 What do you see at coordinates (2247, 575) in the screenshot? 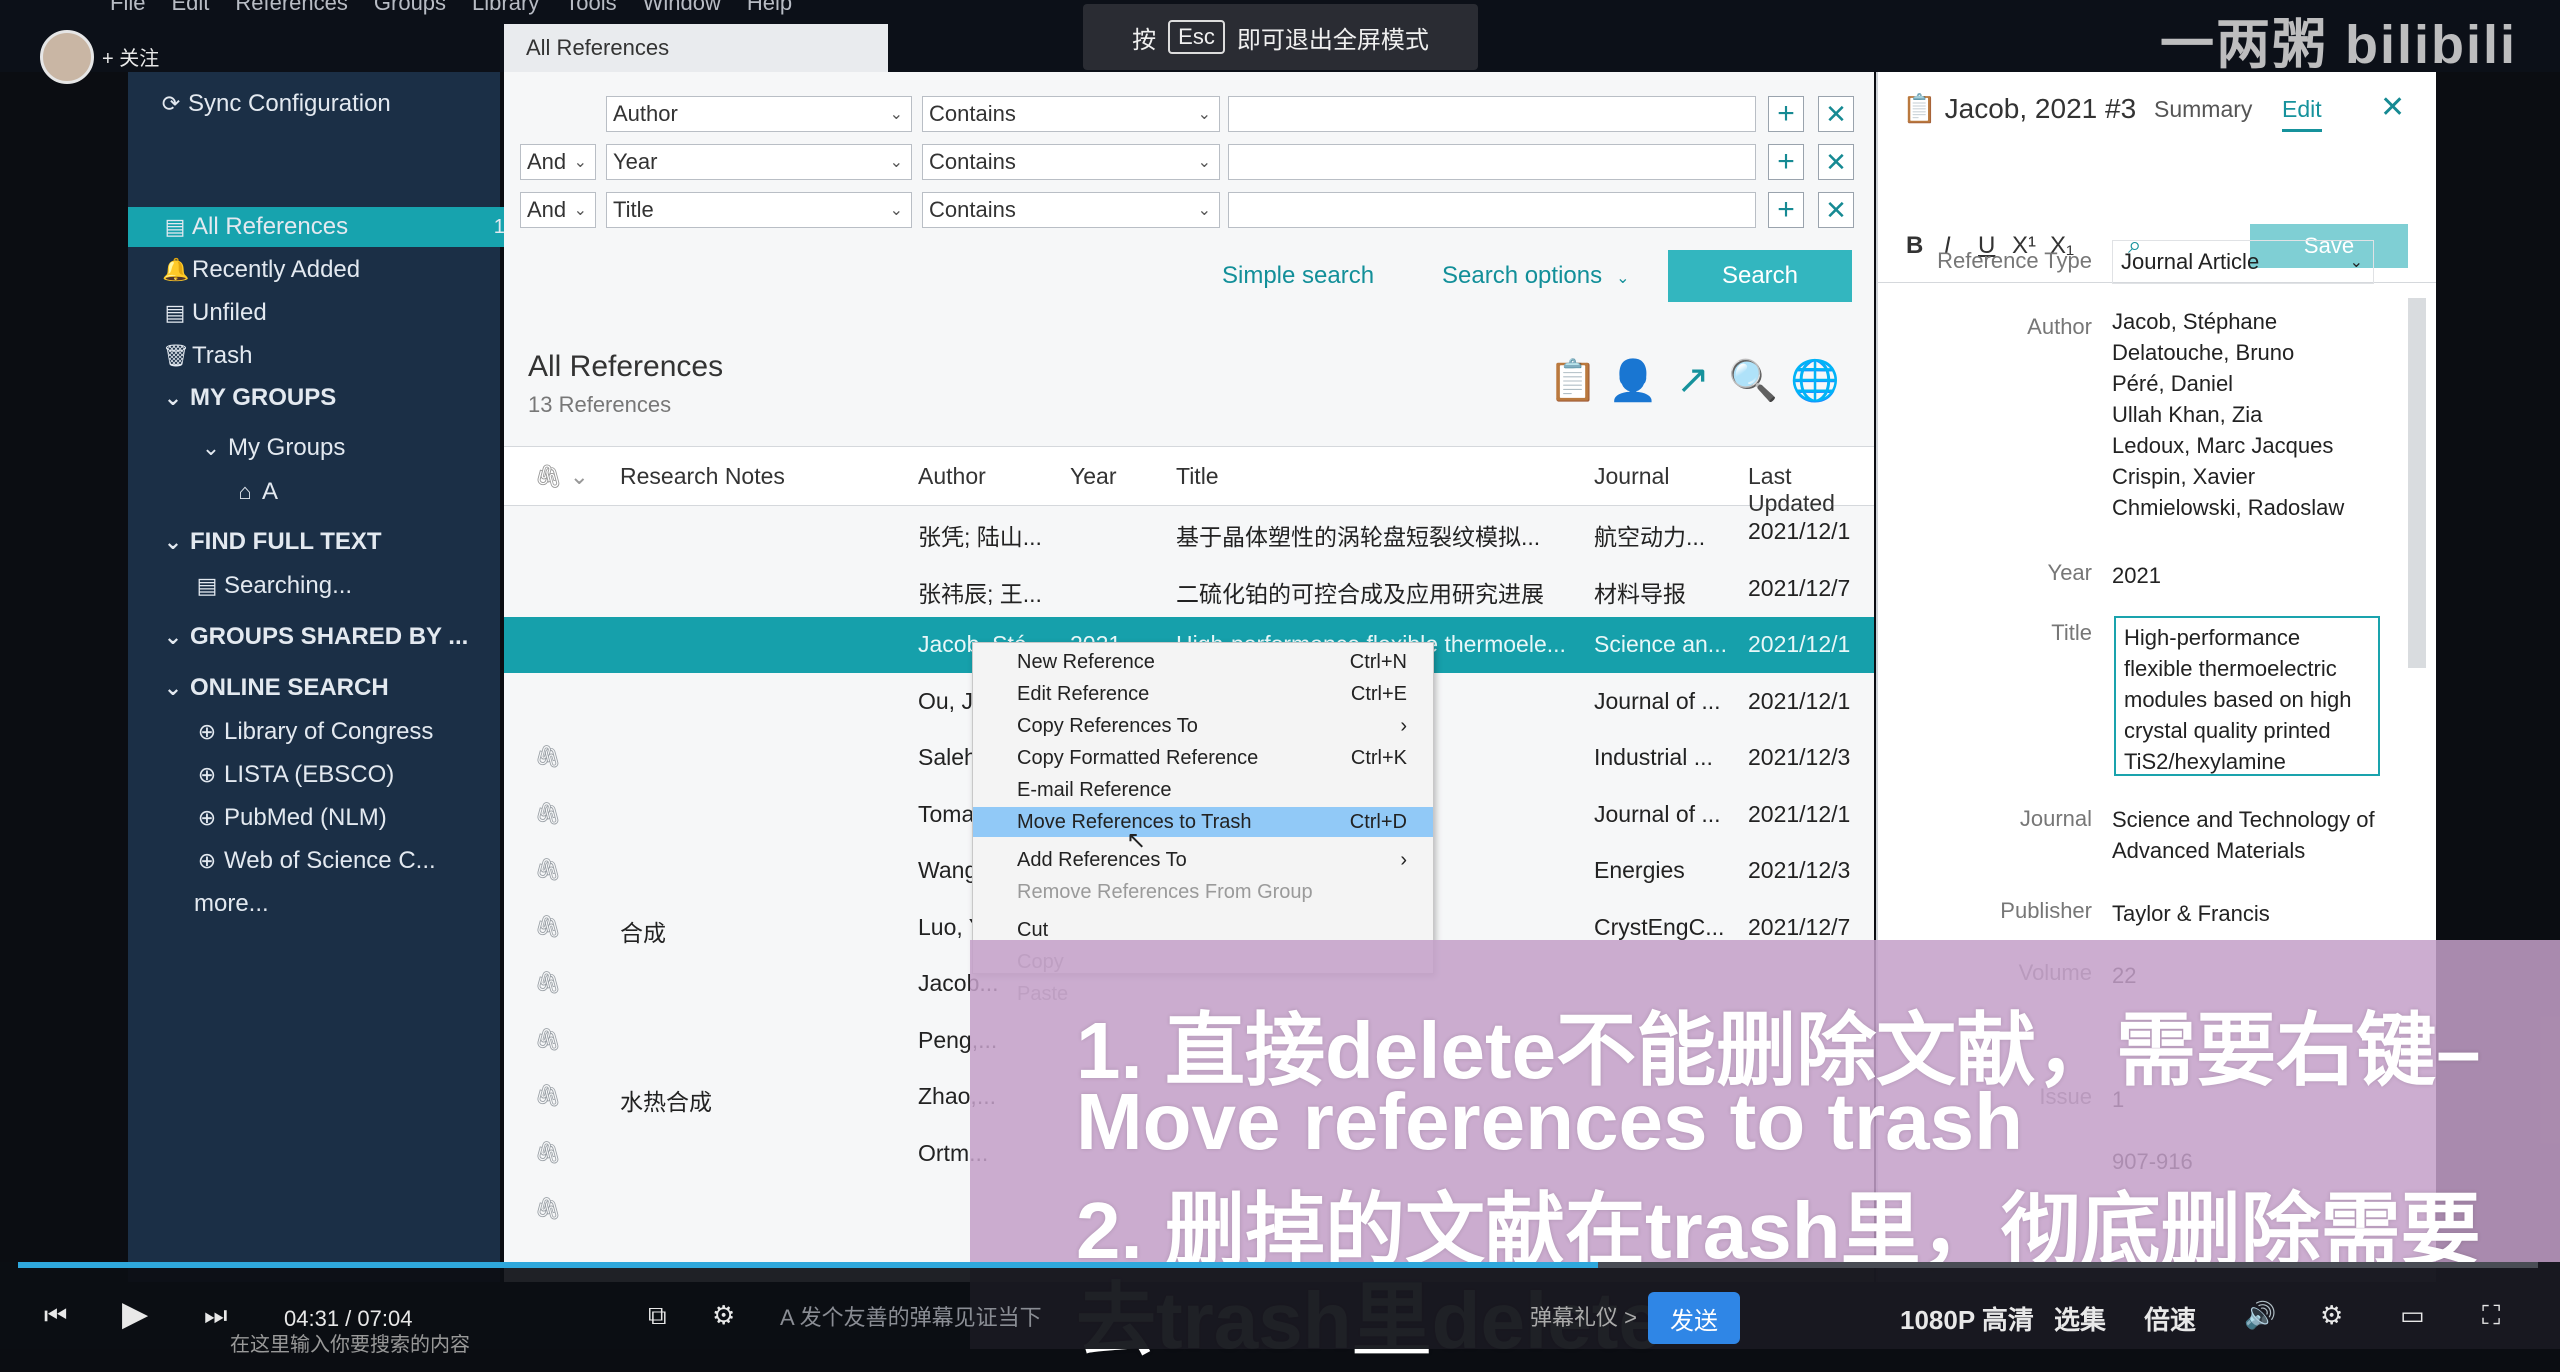
I see `year-field: 2021` at bounding box center [2247, 575].